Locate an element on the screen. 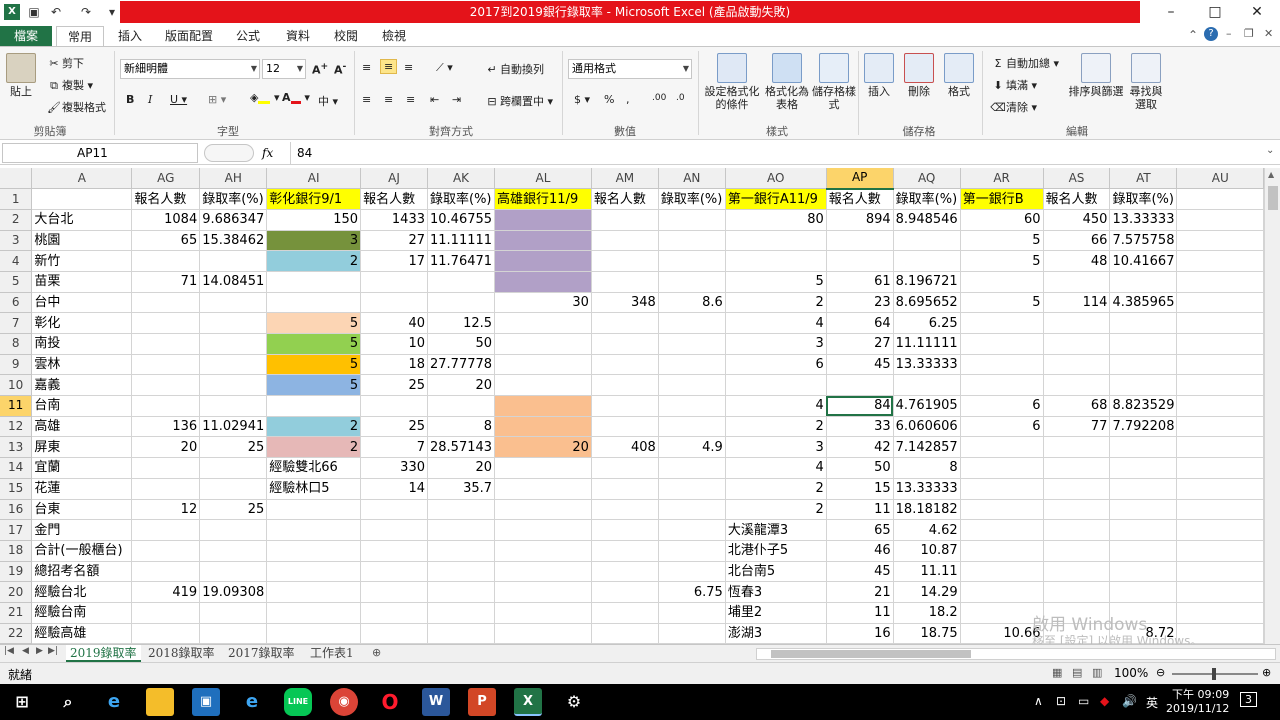 The image size is (1280, 720). cell-ag8 is located at coordinates (166, 344).